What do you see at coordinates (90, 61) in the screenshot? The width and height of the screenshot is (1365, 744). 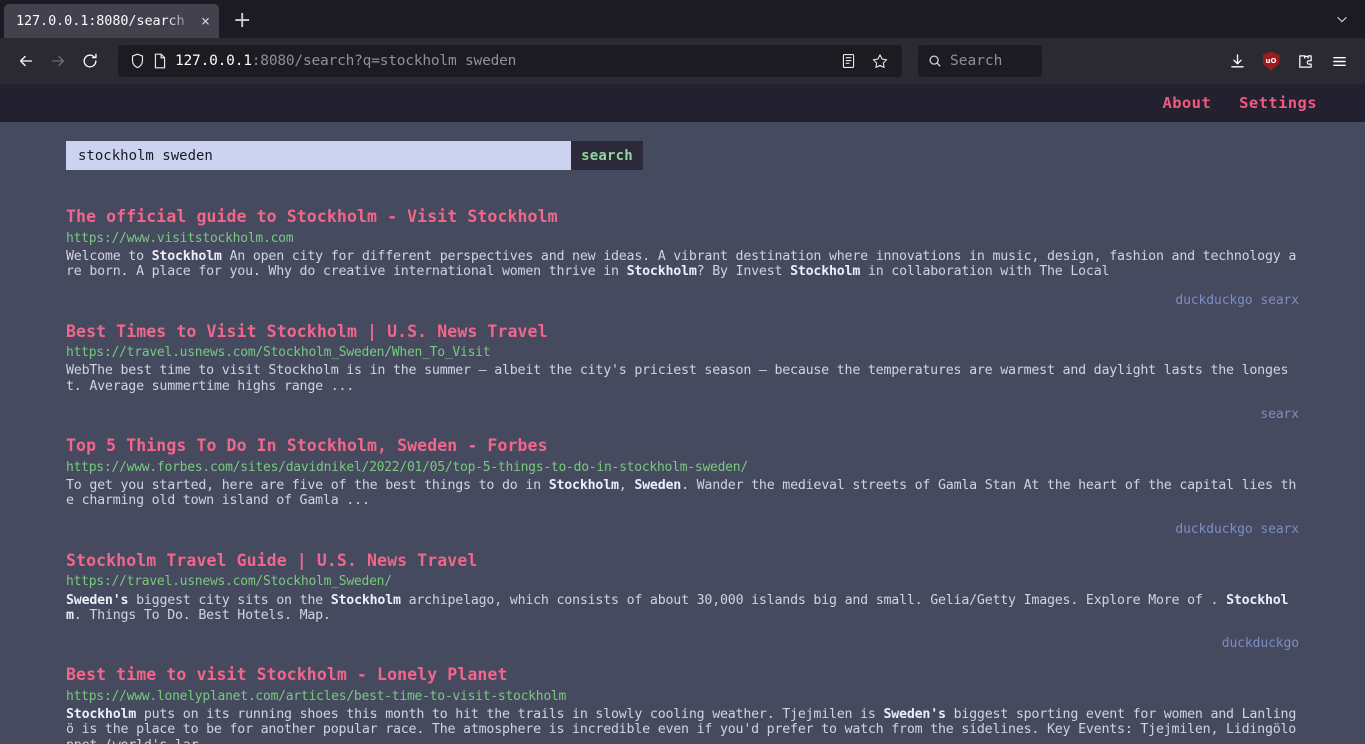 I see `reload-button` at bounding box center [90, 61].